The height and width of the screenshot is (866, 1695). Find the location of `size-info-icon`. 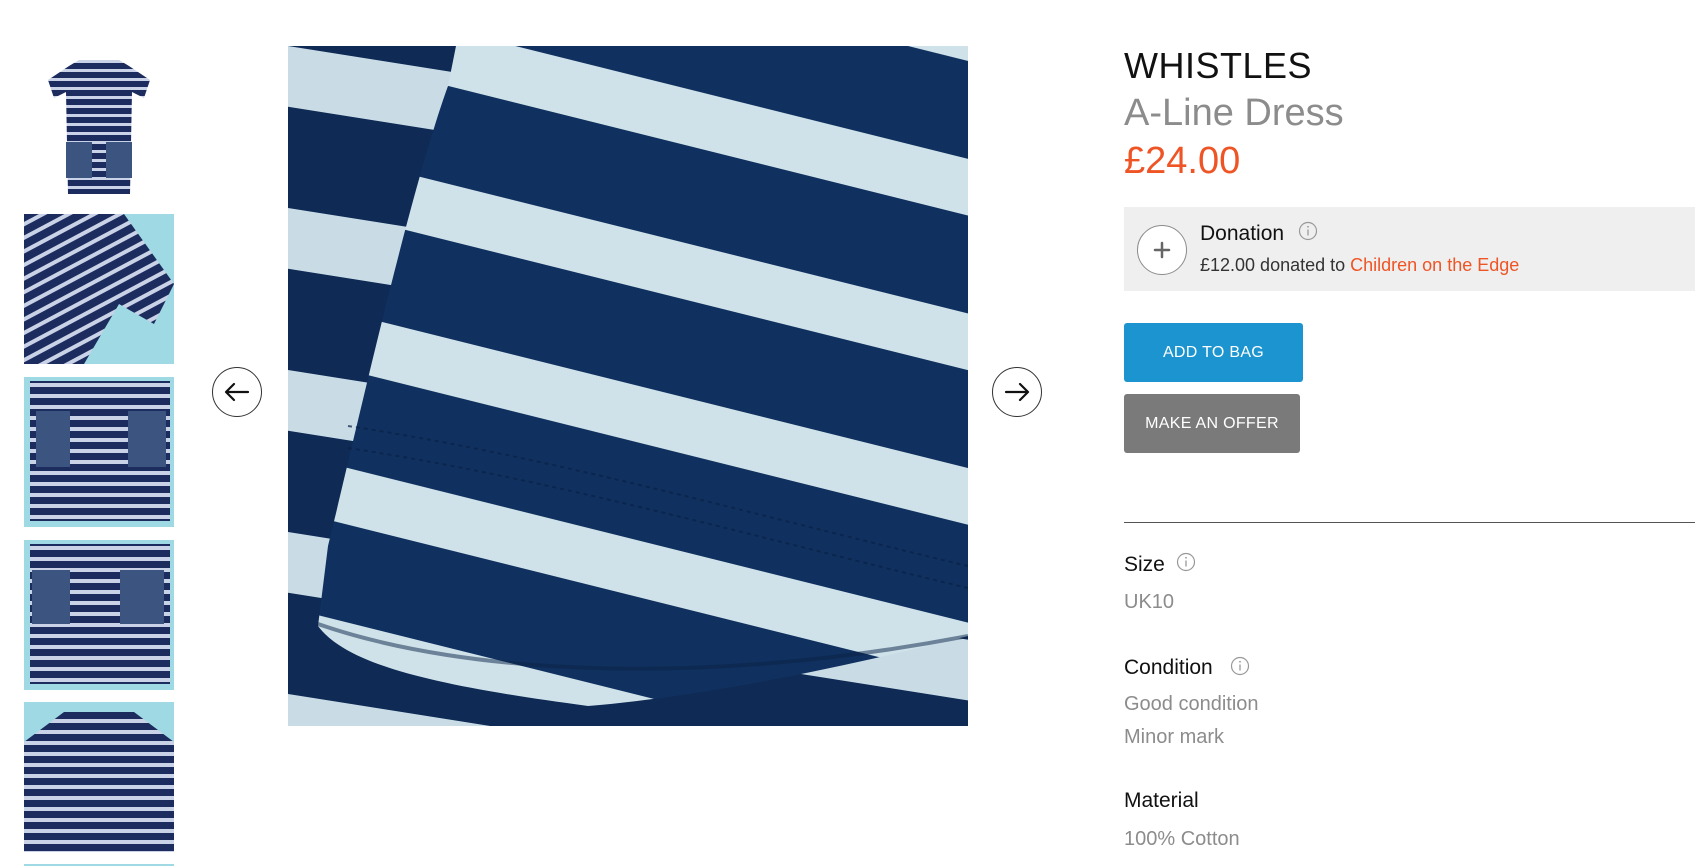

size-info-icon is located at coordinates (1186, 562).